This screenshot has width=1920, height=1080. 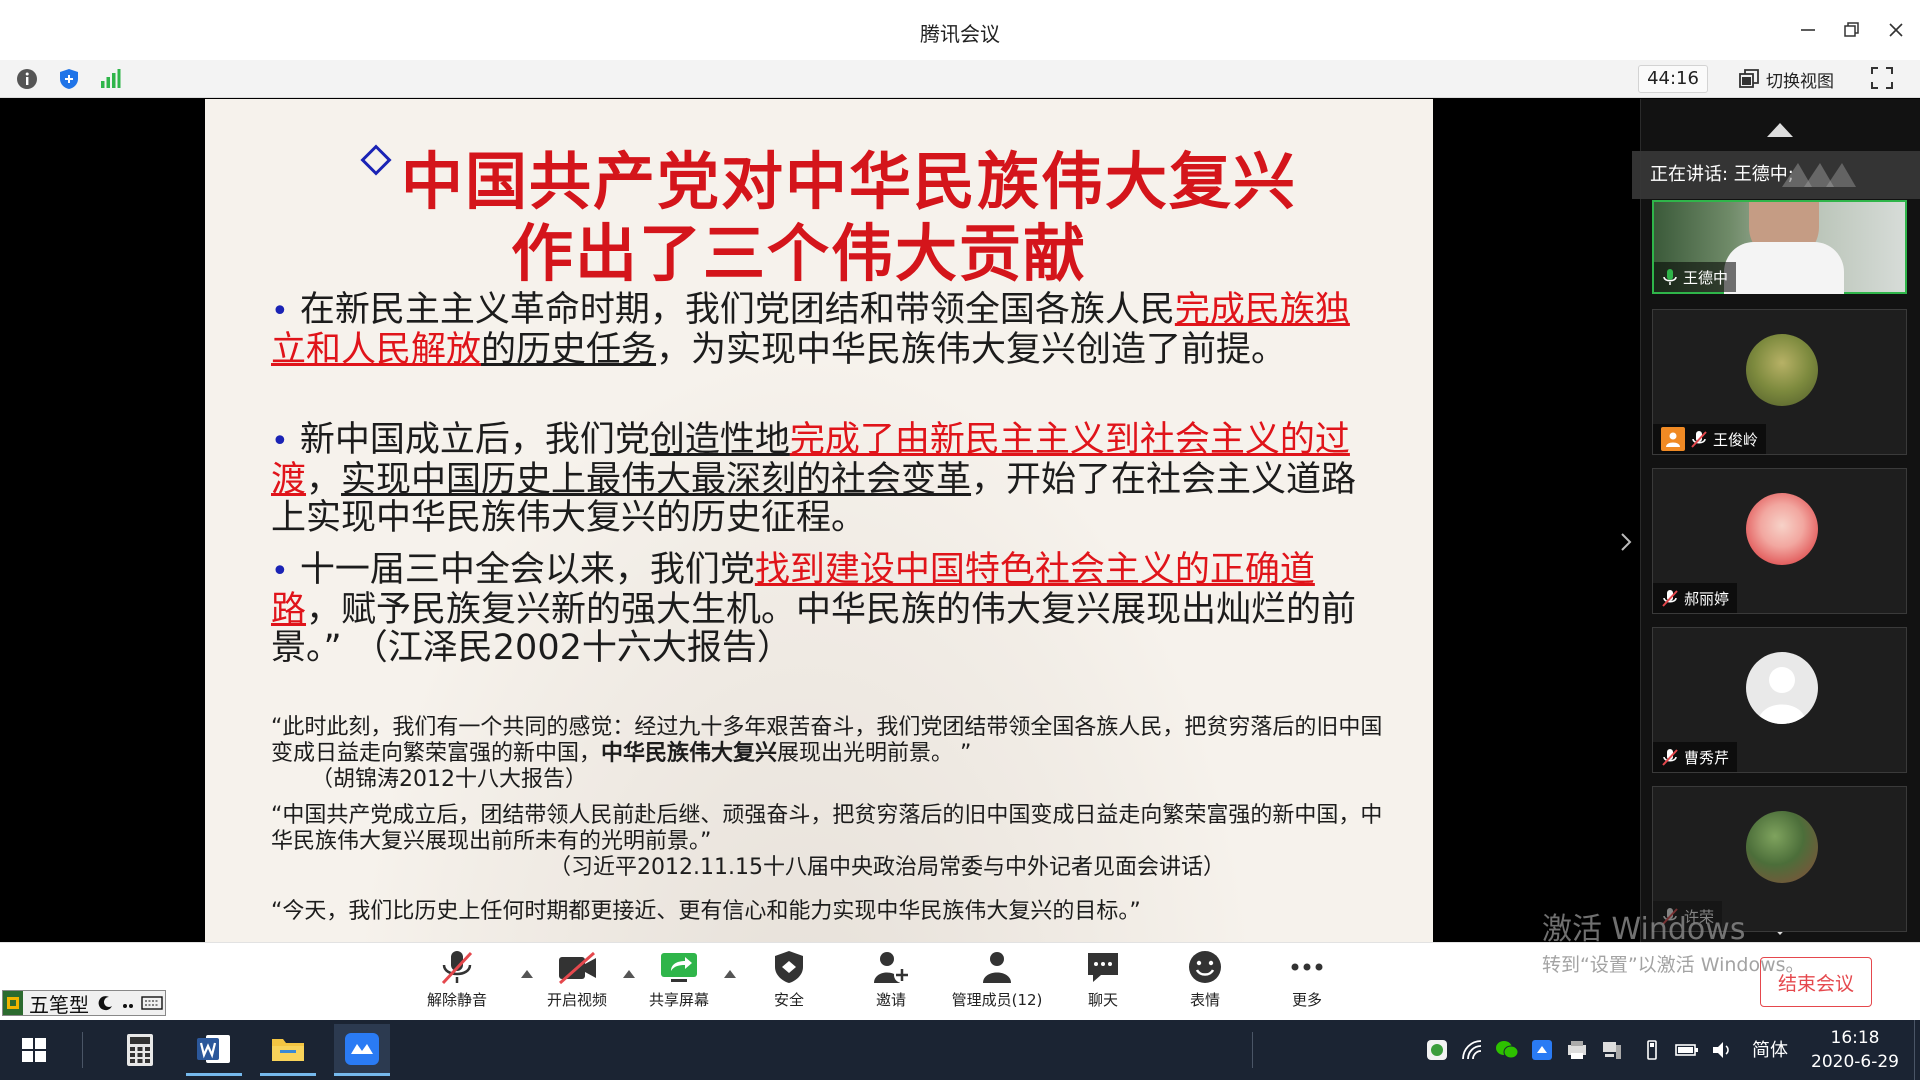 I want to click on taskbar-tencent-meeting, so click(x=362, y=1050).